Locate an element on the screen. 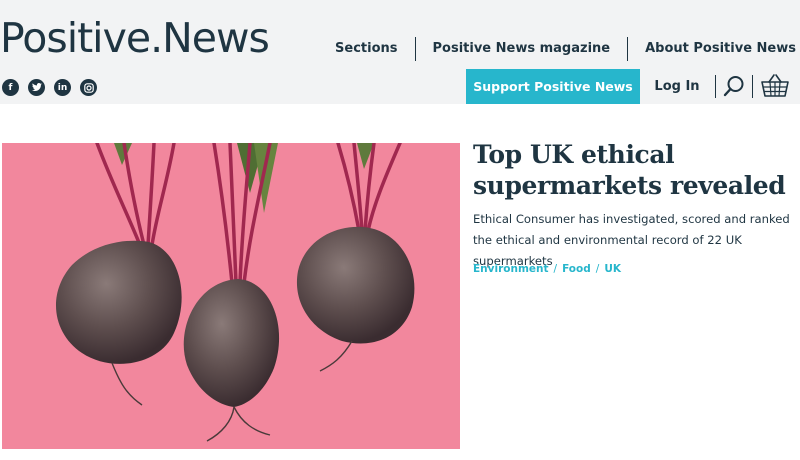 The height and width of the screenshot is (460, 800). twitter-icon is located at coordinates (36, 87).